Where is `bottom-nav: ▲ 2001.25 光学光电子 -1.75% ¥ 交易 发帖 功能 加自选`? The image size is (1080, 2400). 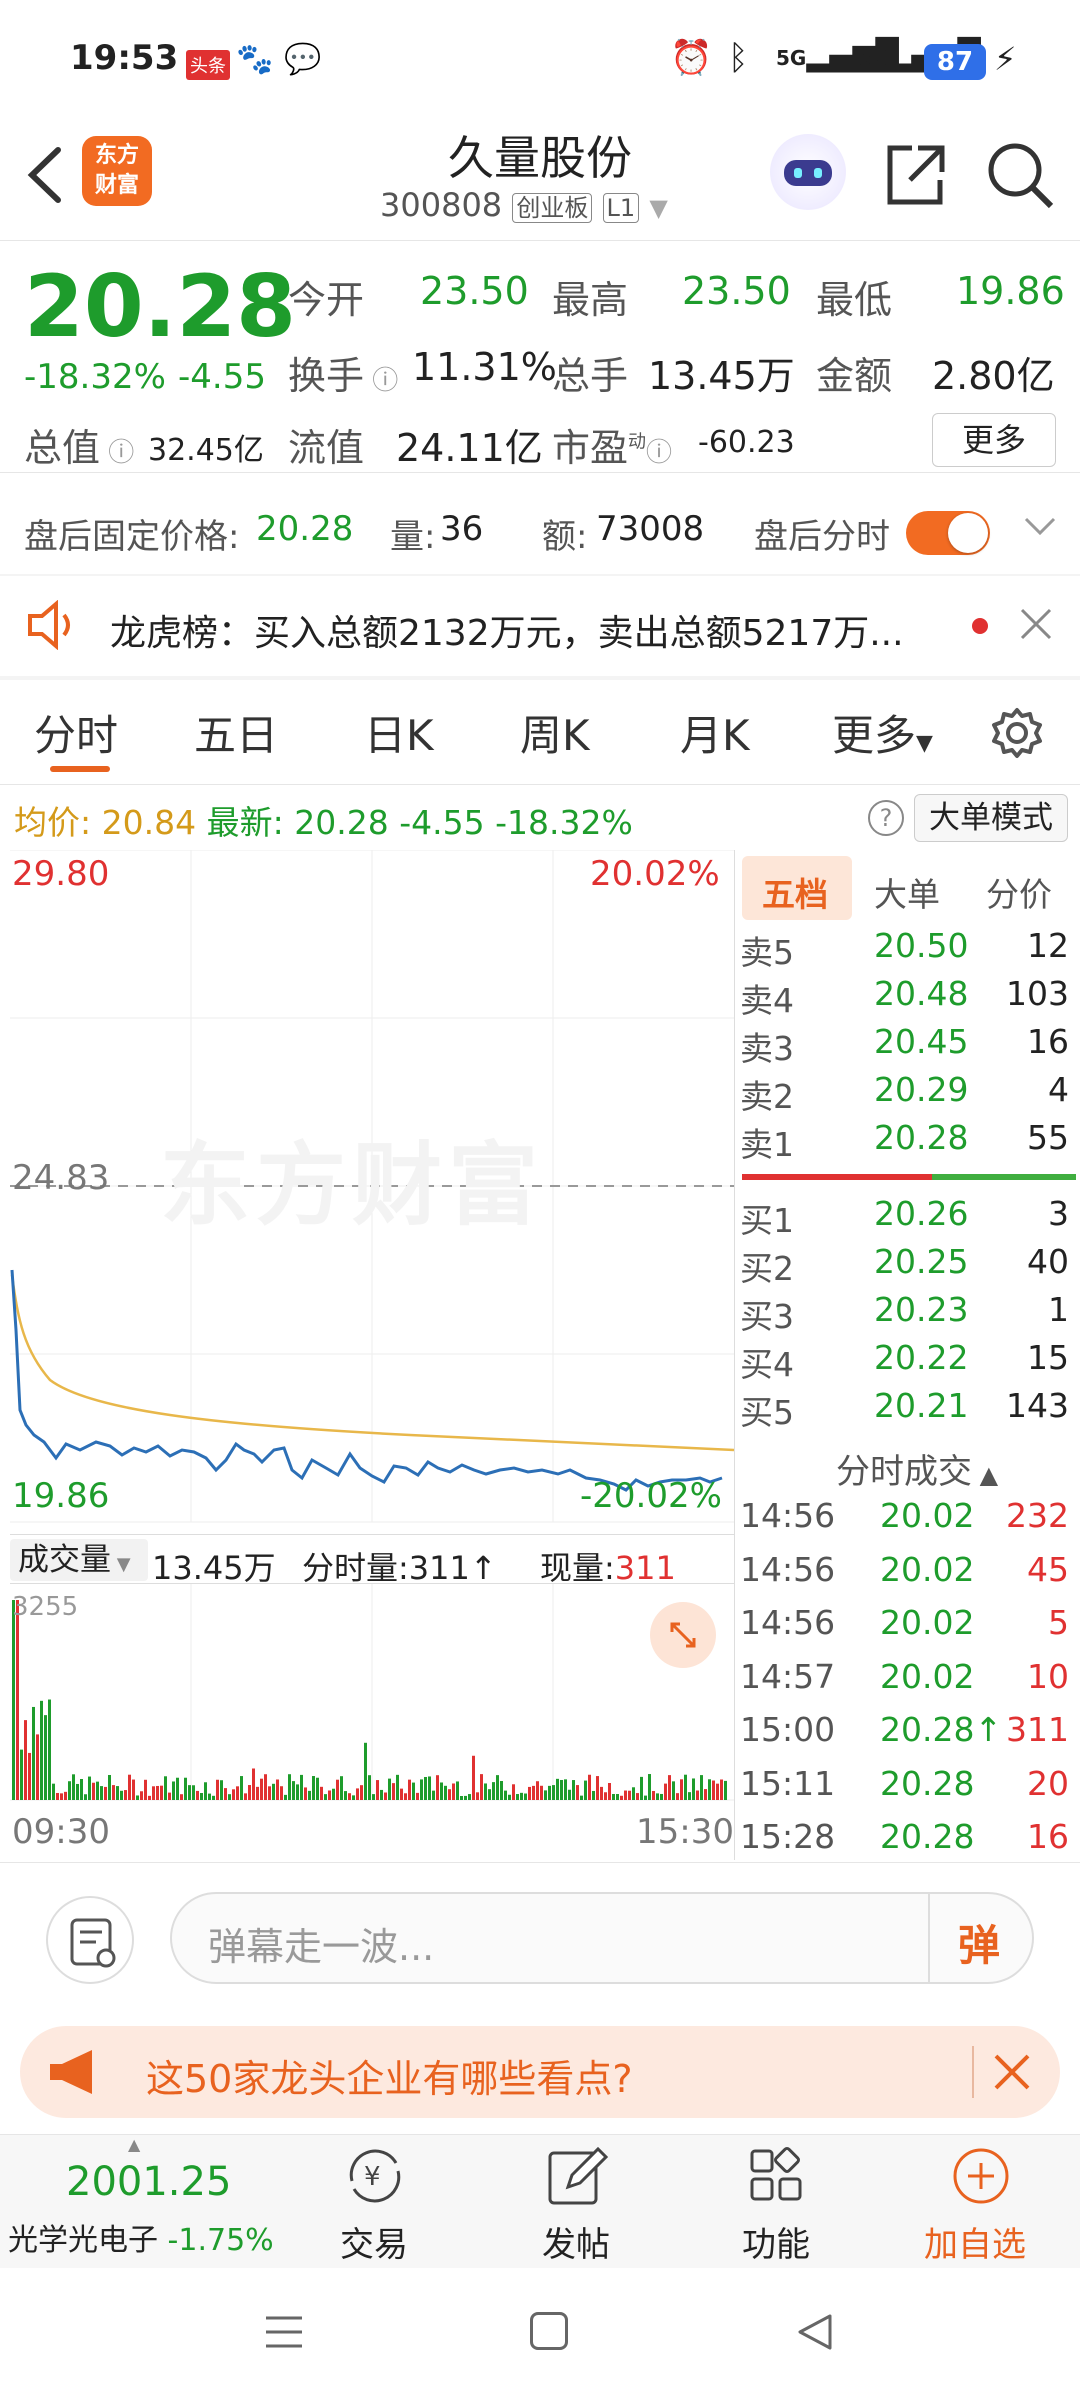
bottom-nav: ▲ 2001.25 光学光电子 -1.75% ¥ 交易 发帖 功能 加自选 is located at coordinates (540, 2201).